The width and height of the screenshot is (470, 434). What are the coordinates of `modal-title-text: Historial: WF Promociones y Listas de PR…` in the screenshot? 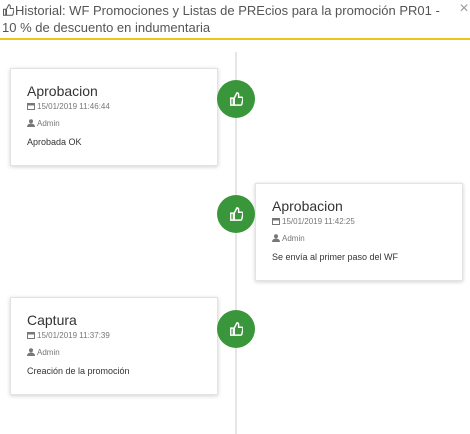 It's located at (221, 19).